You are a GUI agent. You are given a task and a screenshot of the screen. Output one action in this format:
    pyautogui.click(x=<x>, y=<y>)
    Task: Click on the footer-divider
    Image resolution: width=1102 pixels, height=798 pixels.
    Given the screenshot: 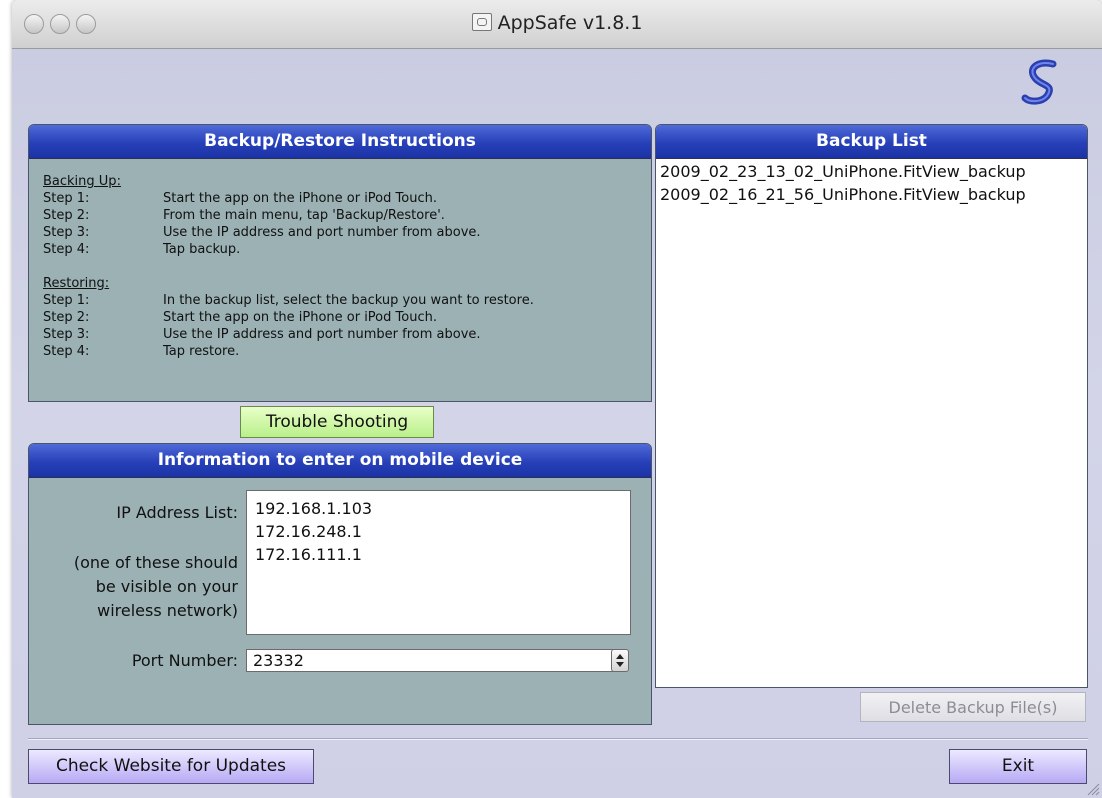 What is the action you would take?
    pyautogui.click(x=558, y=739)
    